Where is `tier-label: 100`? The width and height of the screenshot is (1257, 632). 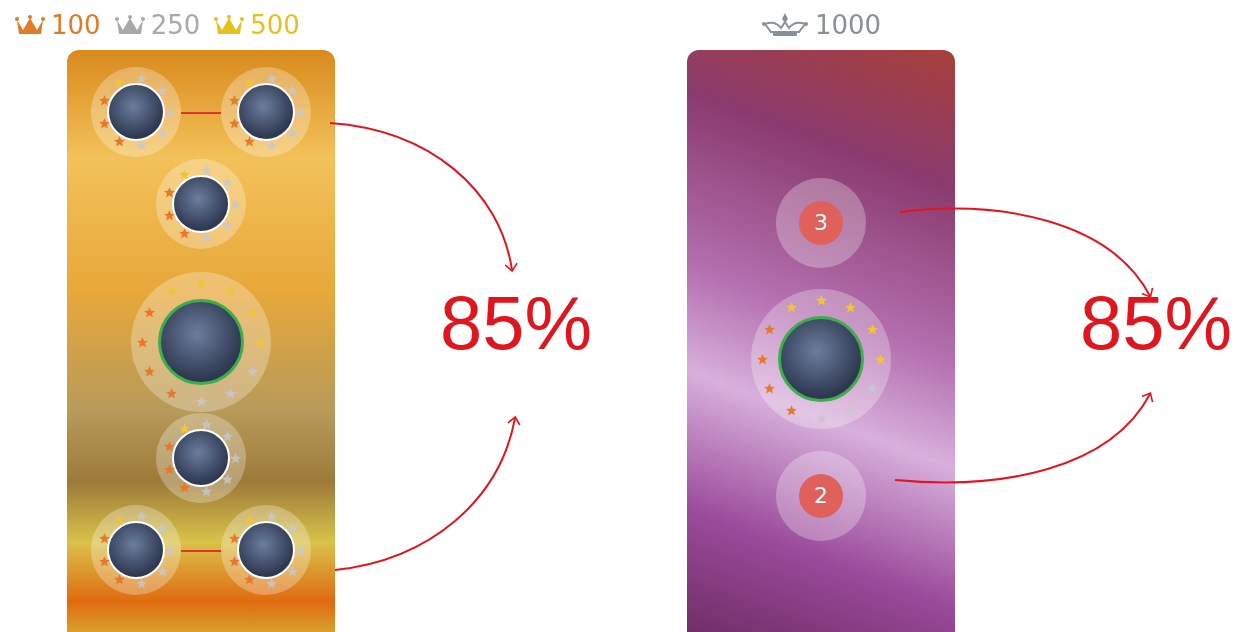
tier-label: 100 is located at coordinates (76, 25).